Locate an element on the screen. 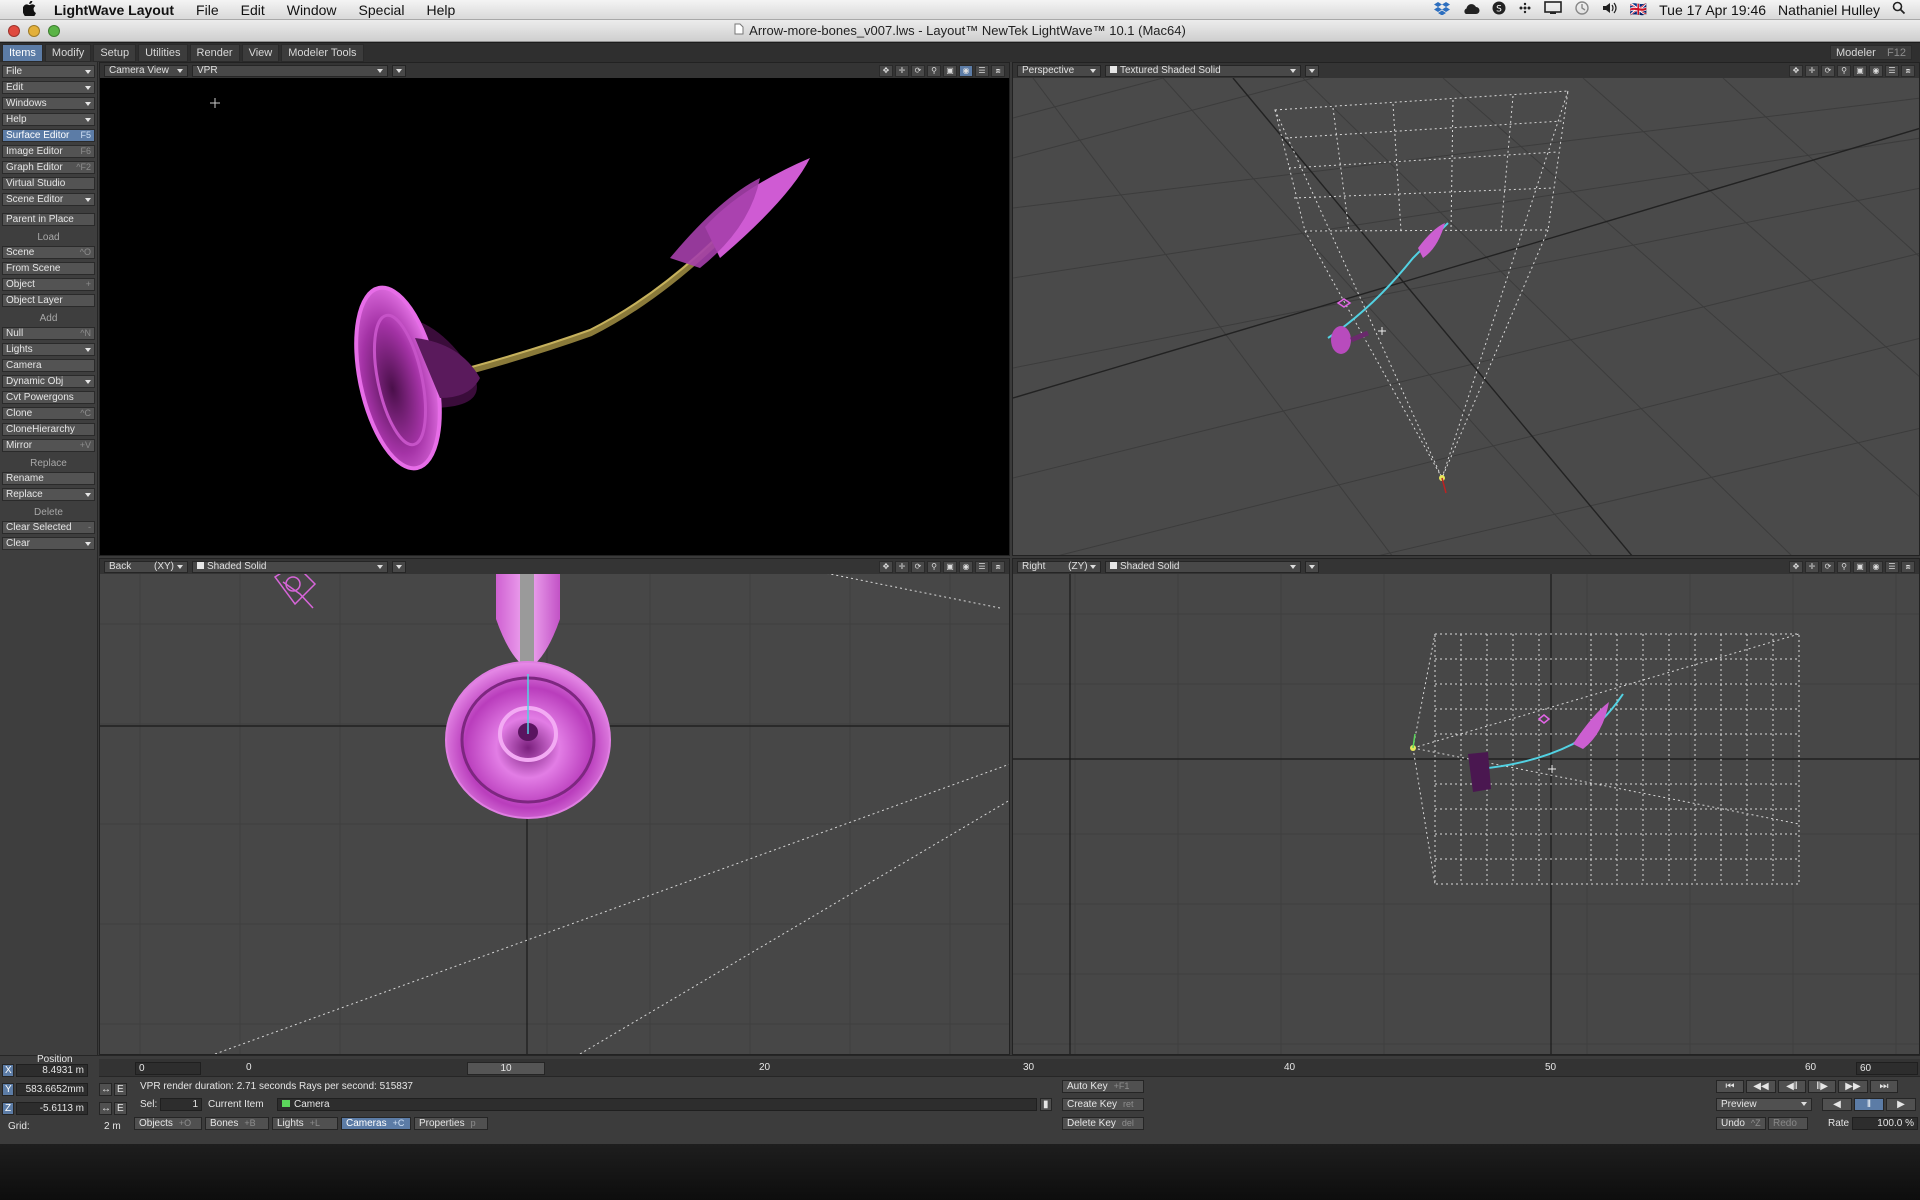 This screenshot has height=1200, width=1920. help-menu-button: Help is located at coordinates (48, 119).